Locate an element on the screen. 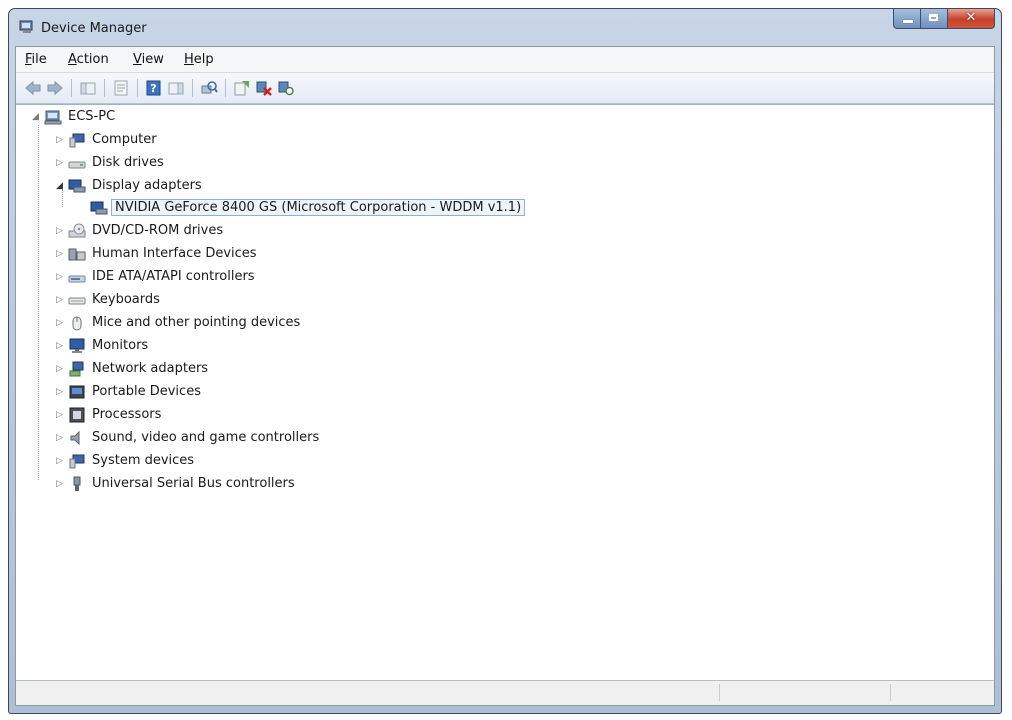  maximize-icon is located at coordinates (933, 17).